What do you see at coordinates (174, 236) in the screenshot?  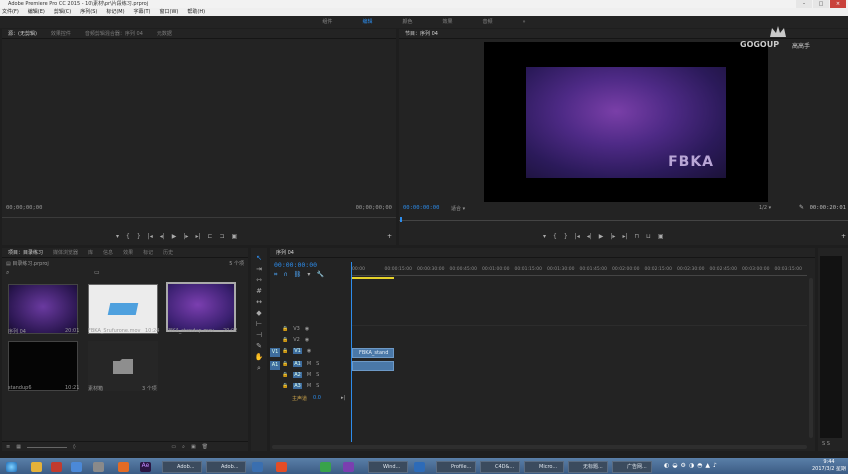 I see `play-icon: ▶` at bounding box center [174, 236].